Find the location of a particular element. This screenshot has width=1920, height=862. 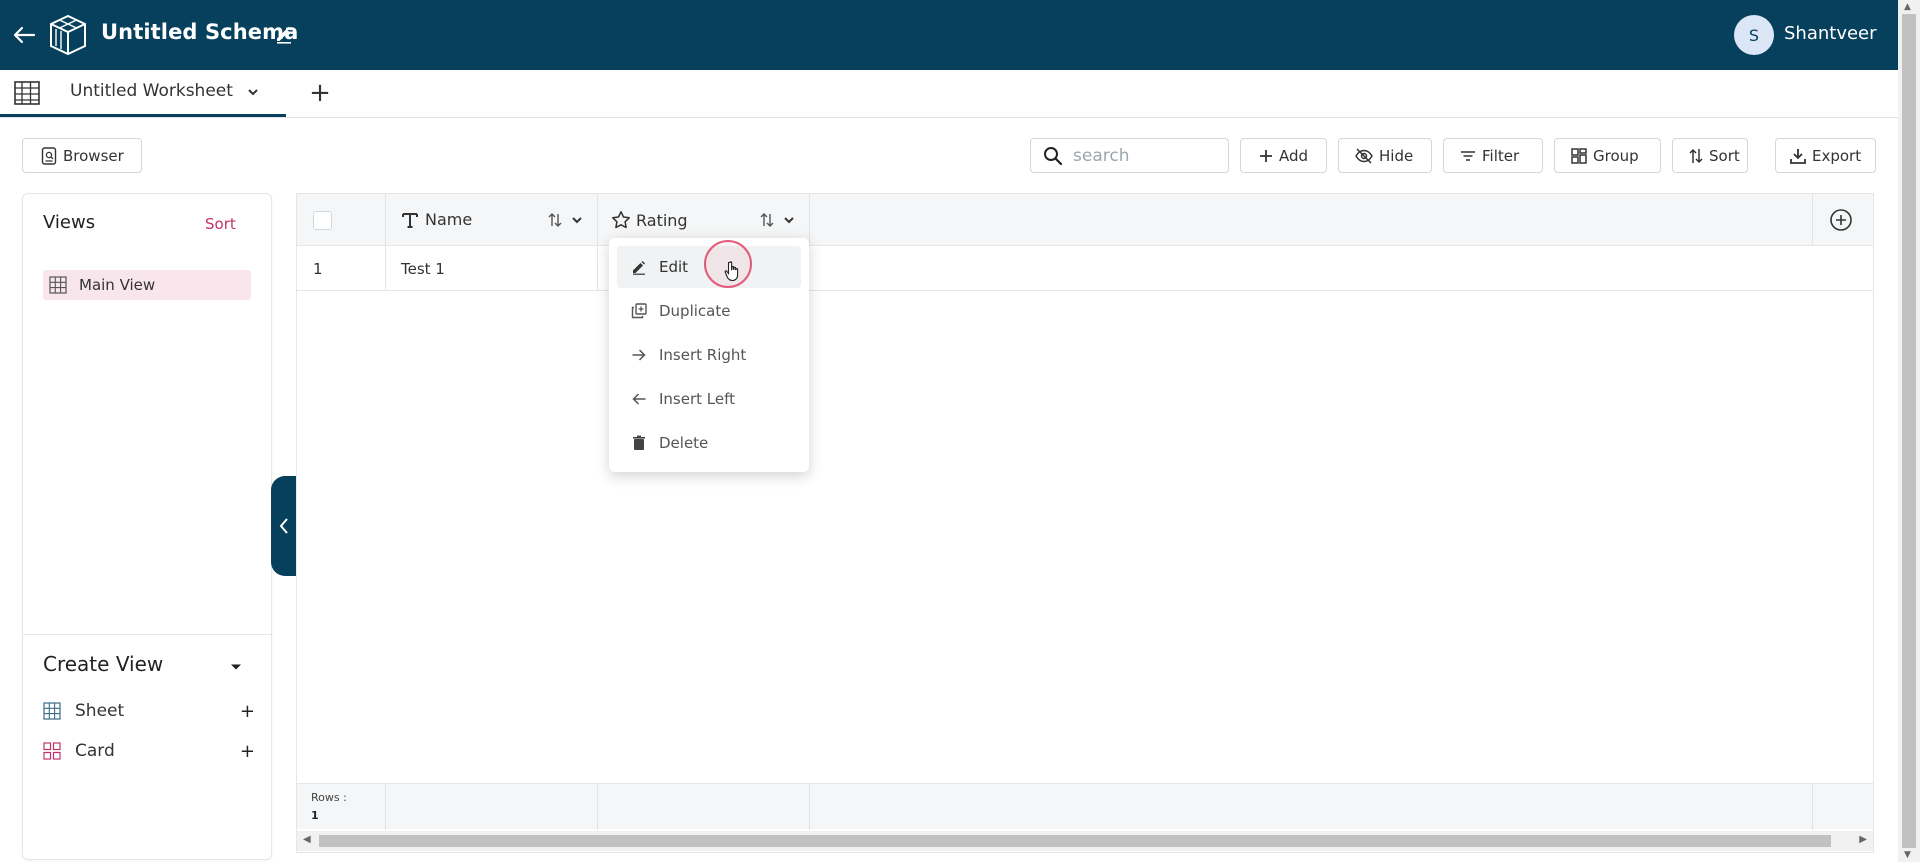

plus-icon is located at coordinates (1266, 155).